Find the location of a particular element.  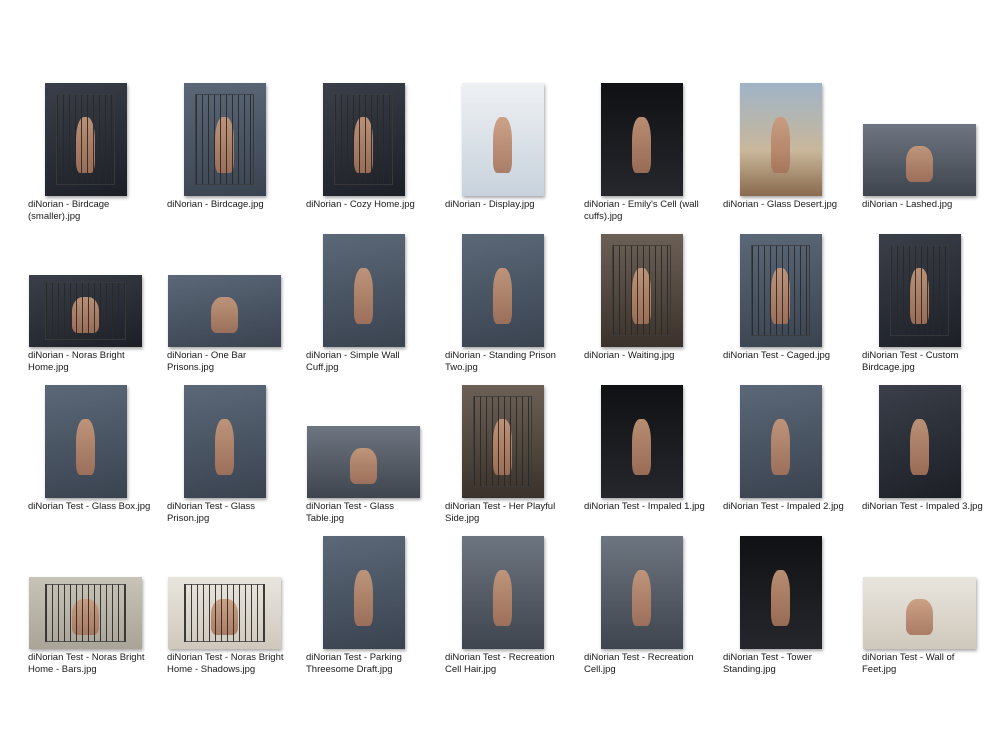

file-item: diNorian - Waiting.jpg is located at coordinates (641, 304).